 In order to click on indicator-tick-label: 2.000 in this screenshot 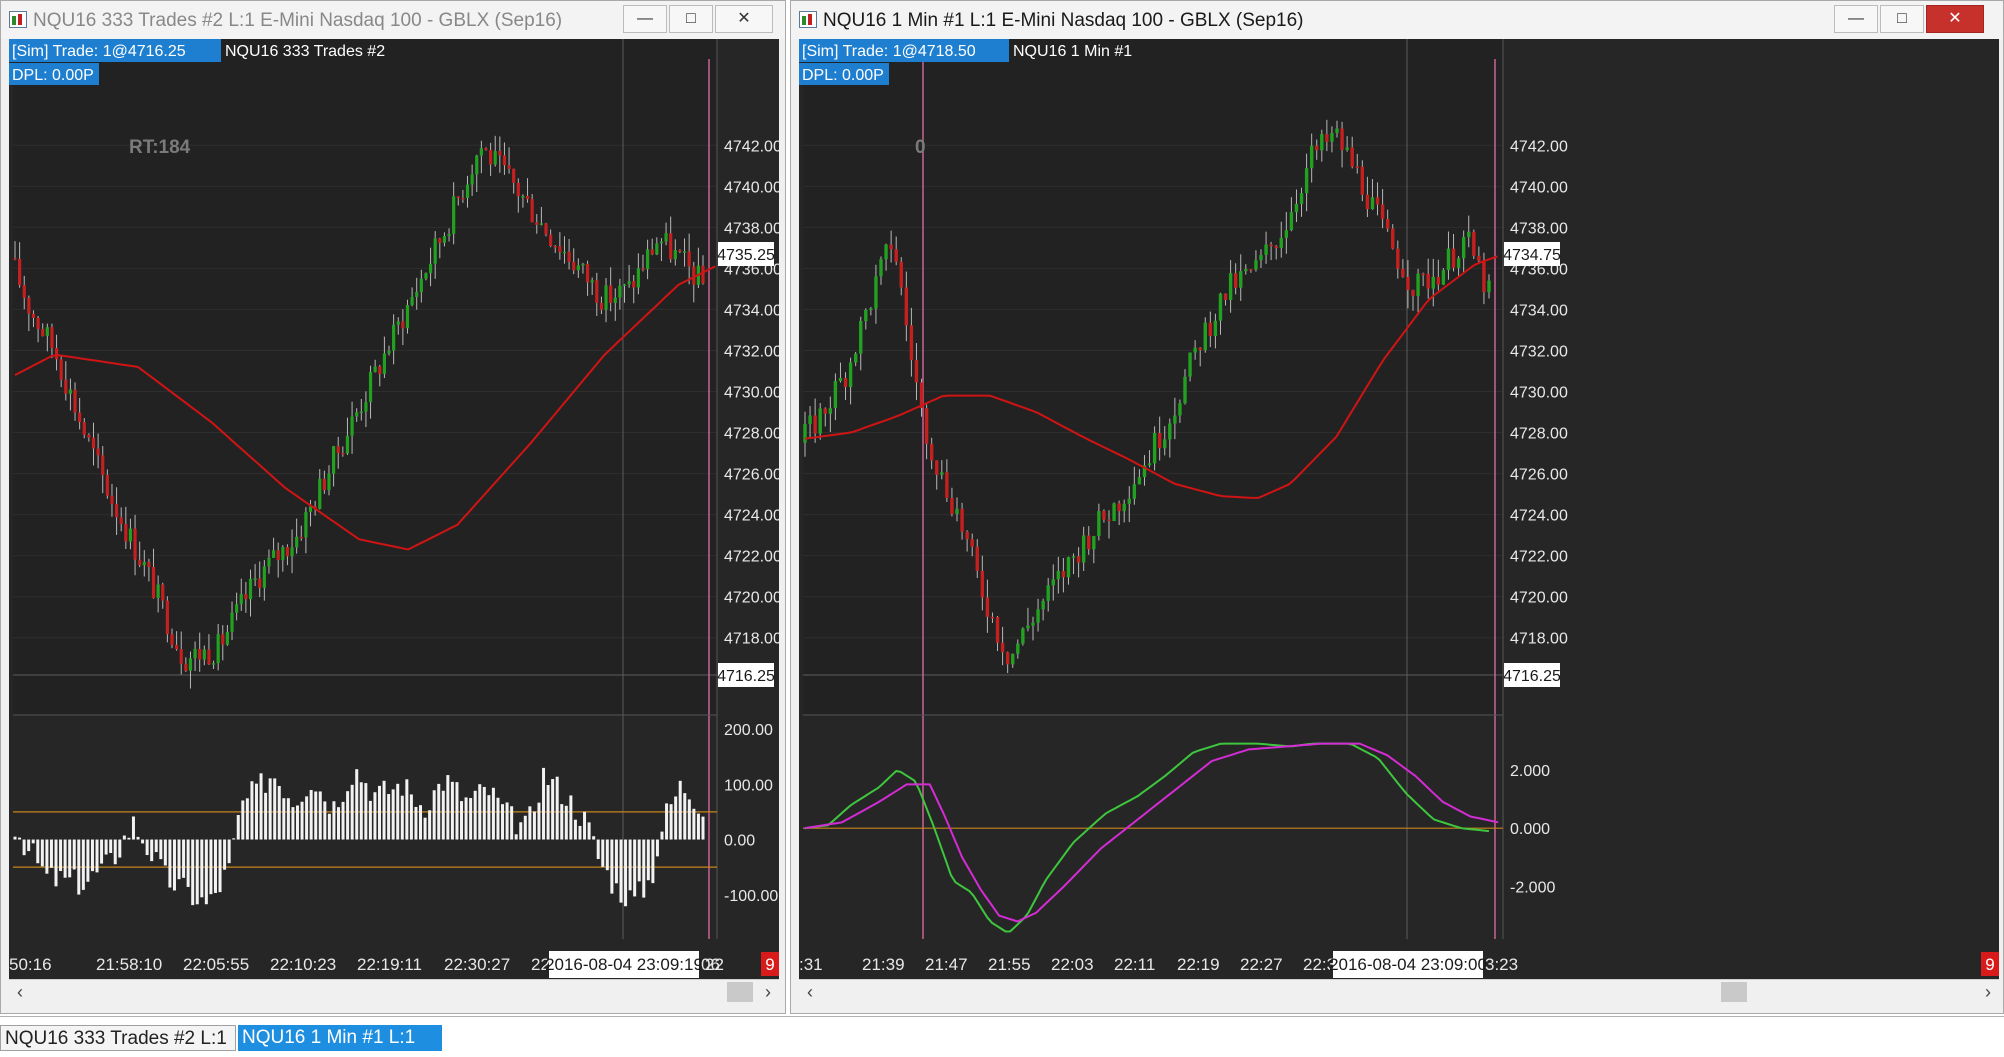, I will do `click(1530, 771)`.